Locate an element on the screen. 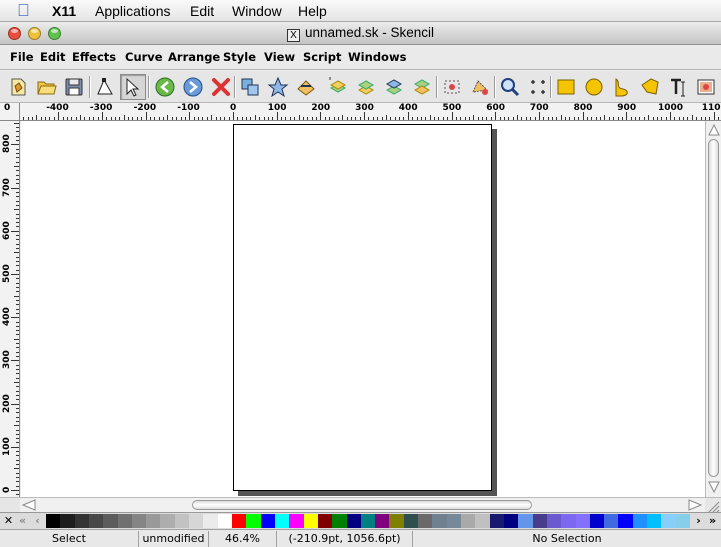 This screenshot has height=547, width=721. edit-node-tool-button is located at coordinates (105, 87).